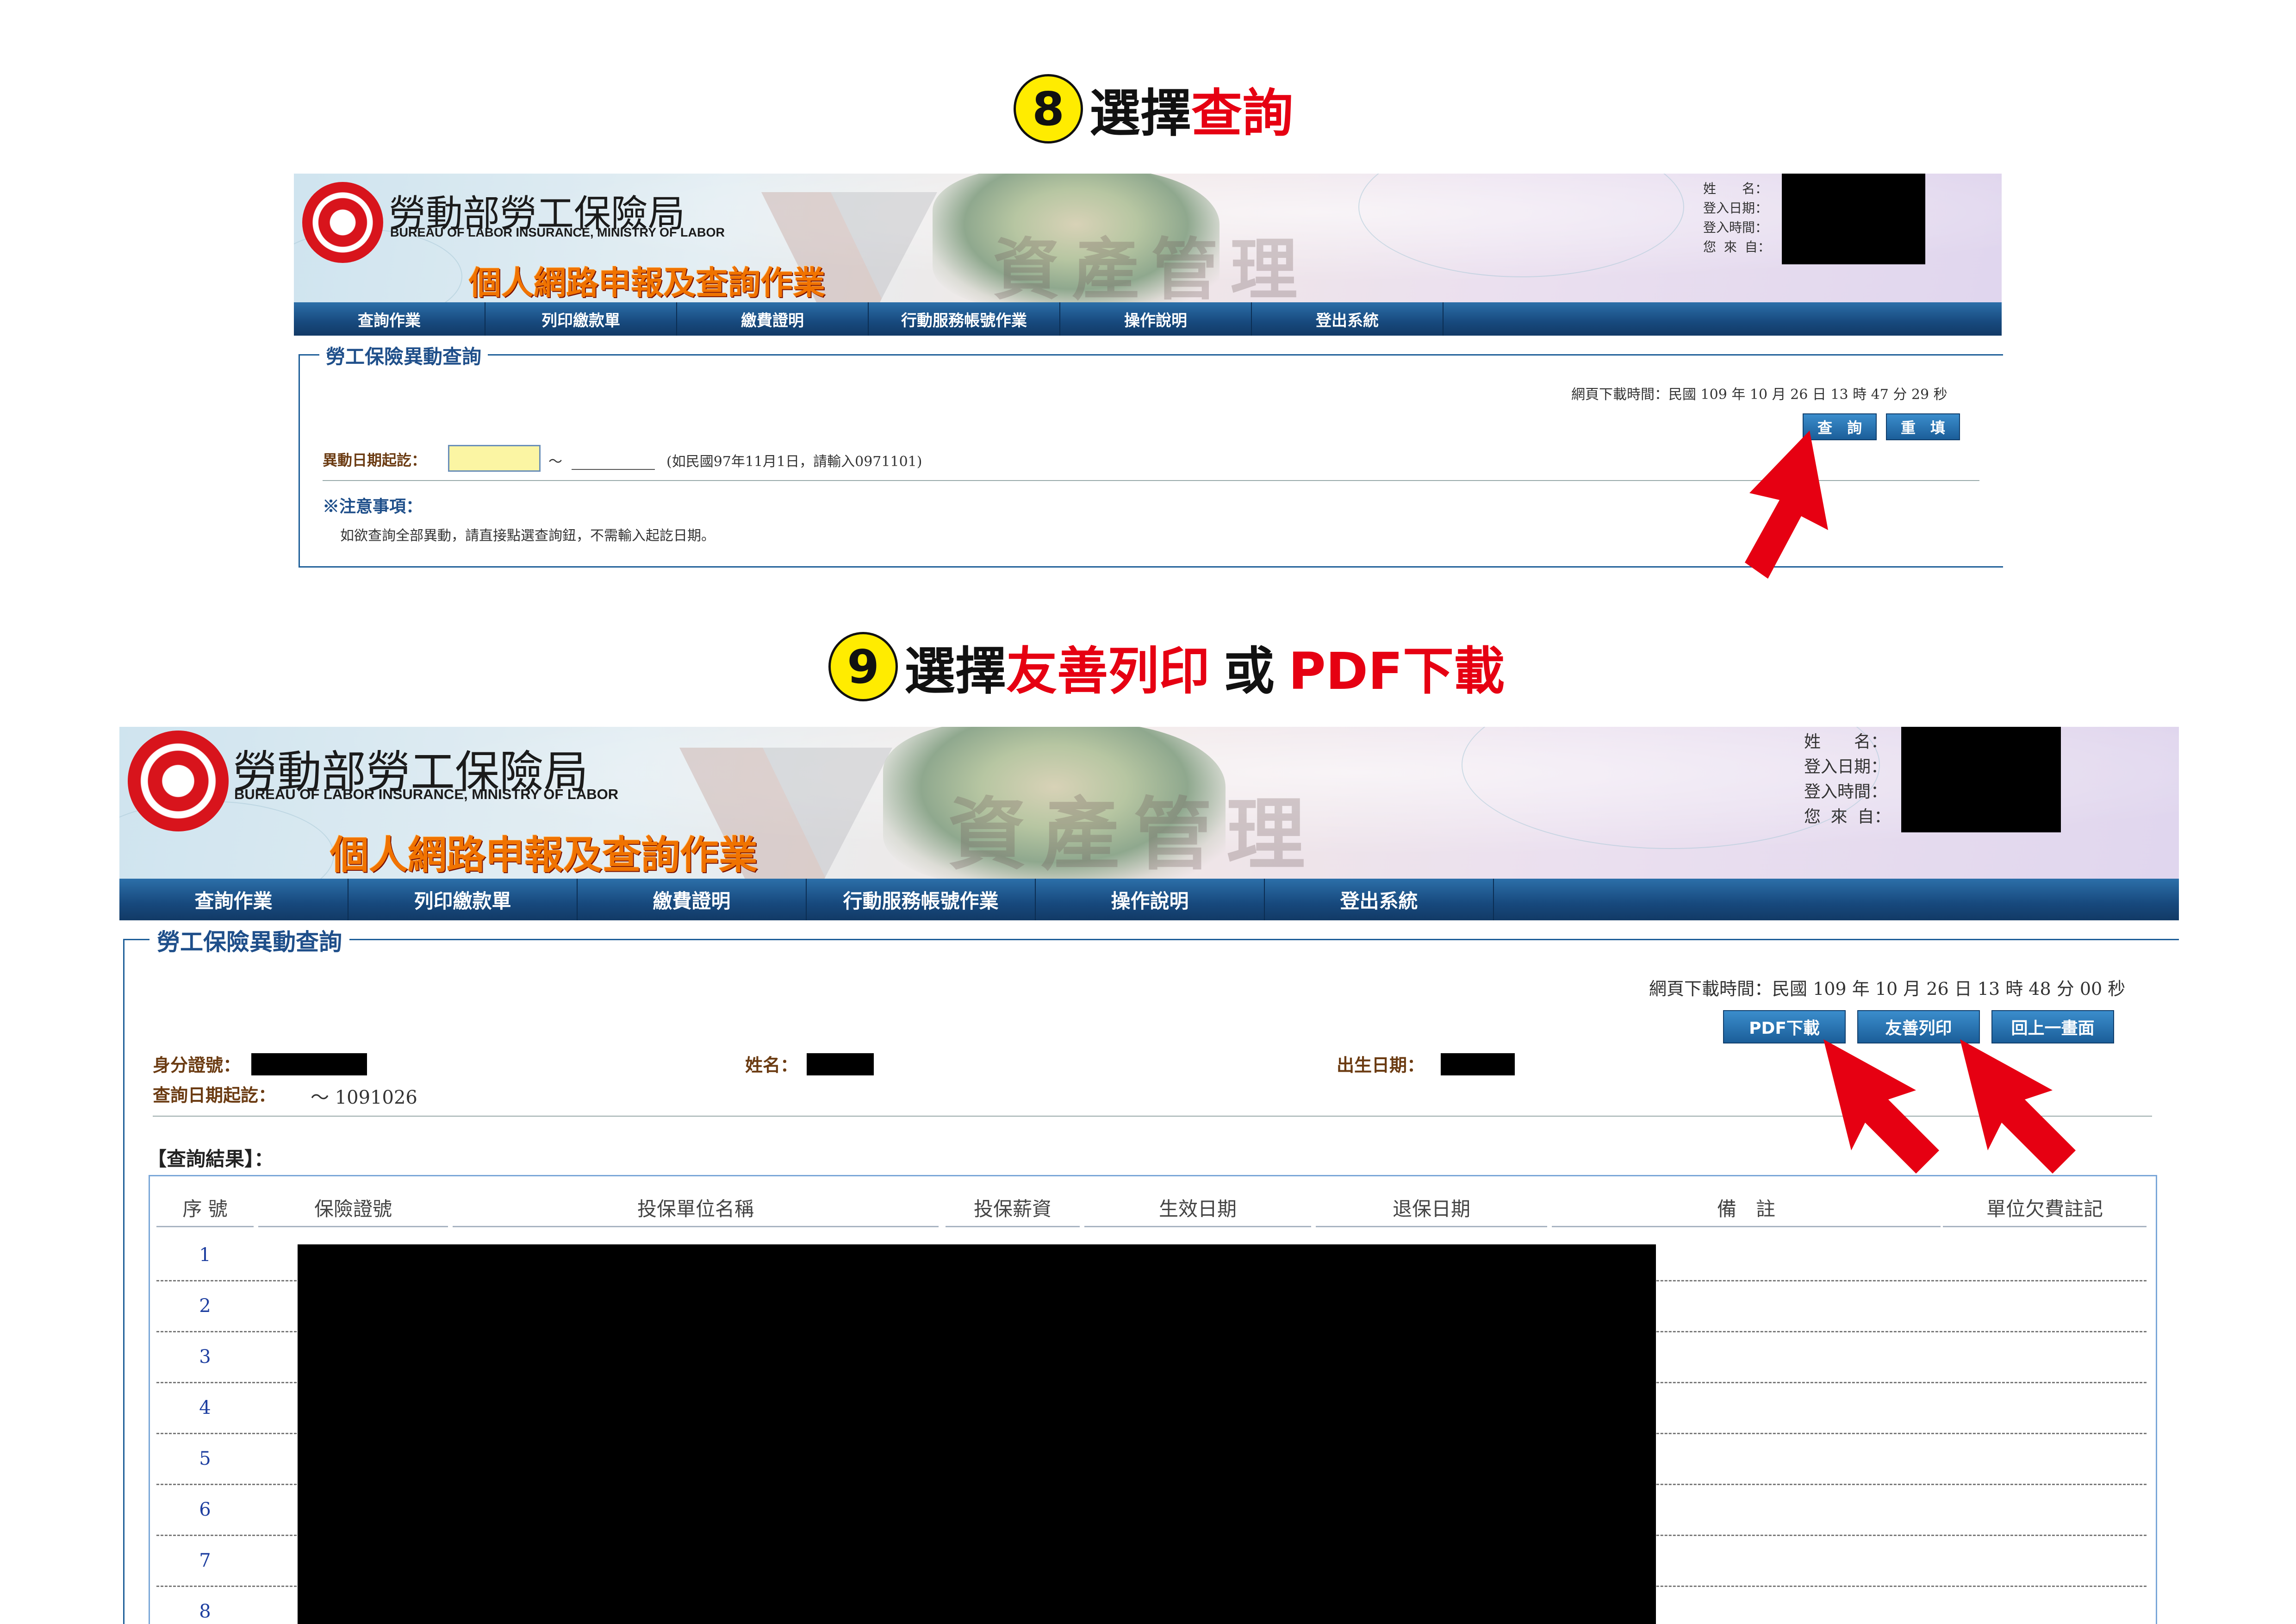  Describe the element at coordinates (527, 536) in the screenshot. I see `notice-text: 如欲查詢全部異動，請直接點選查詢鈕，不需輸入起訖日期。` at that location.